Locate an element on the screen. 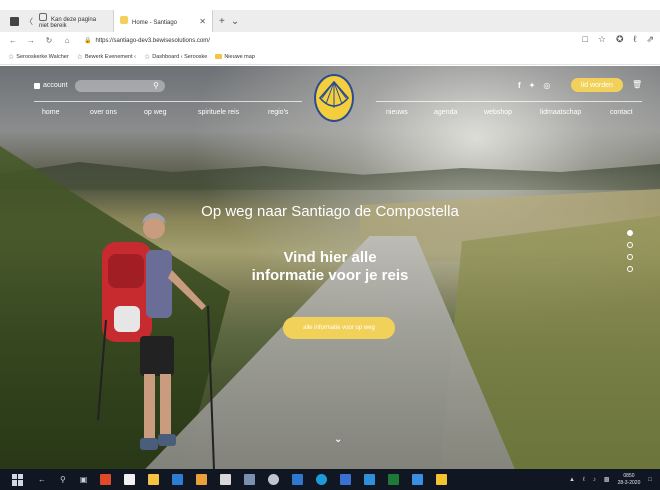 The image size is (660, 490). task-view-icon: ▣ is located at coordinates (84, 479).